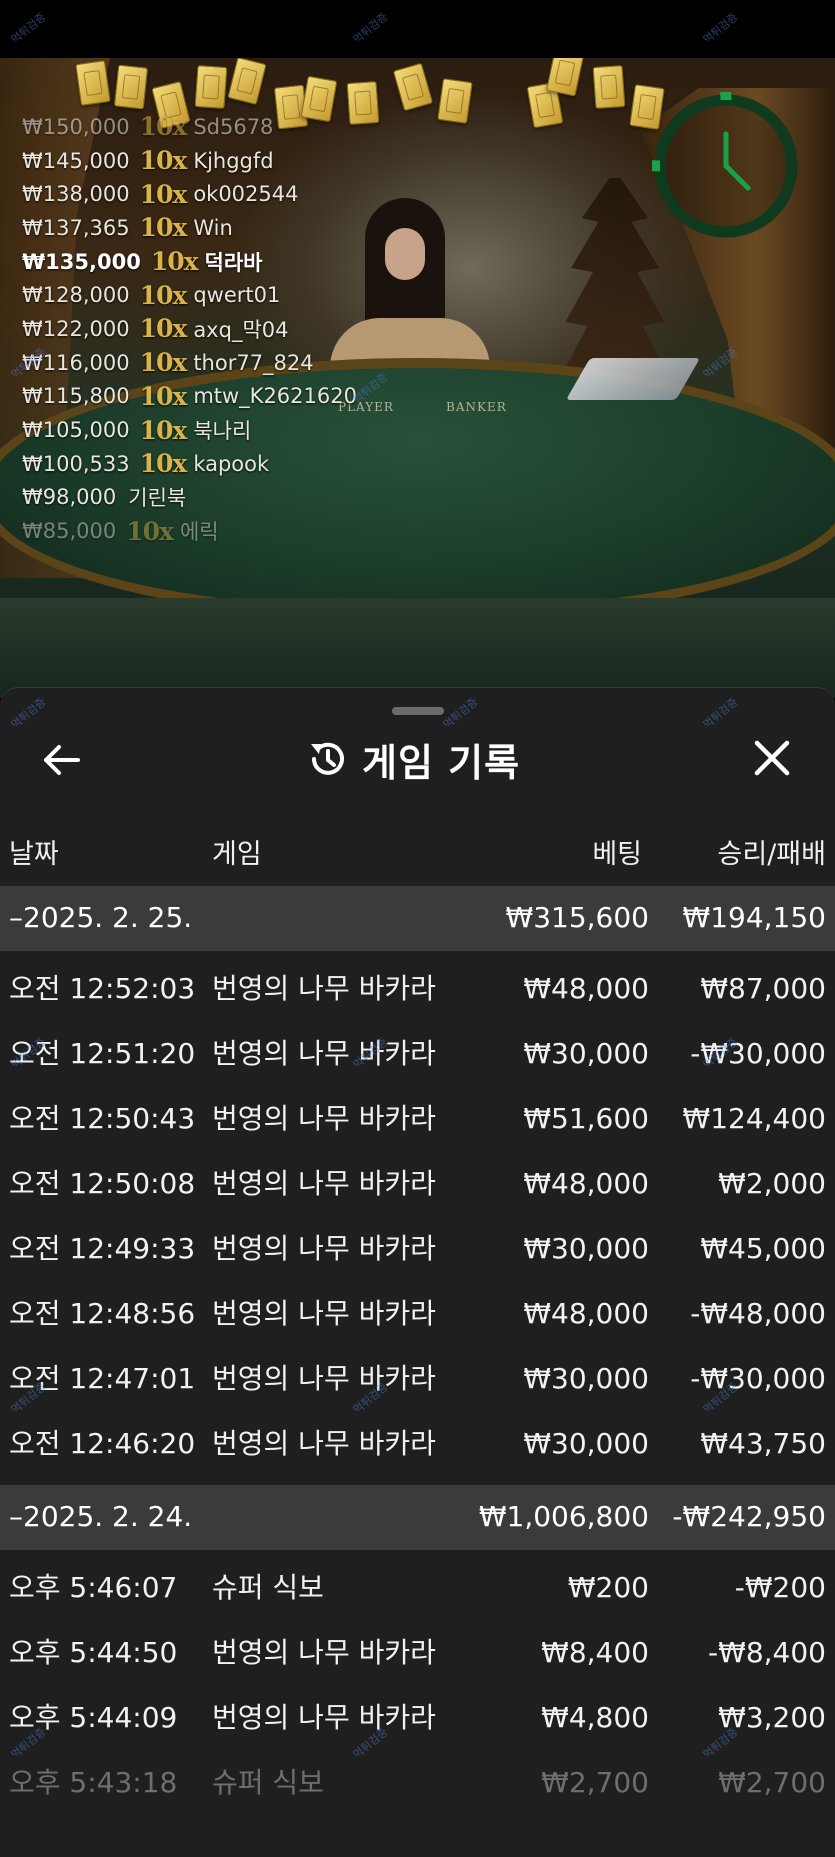 This screenshot has width=835, height=1857. Describe the element at coordinates (617, 854) in the screenshot. I see `column-header-bet: 베팅` at that location.